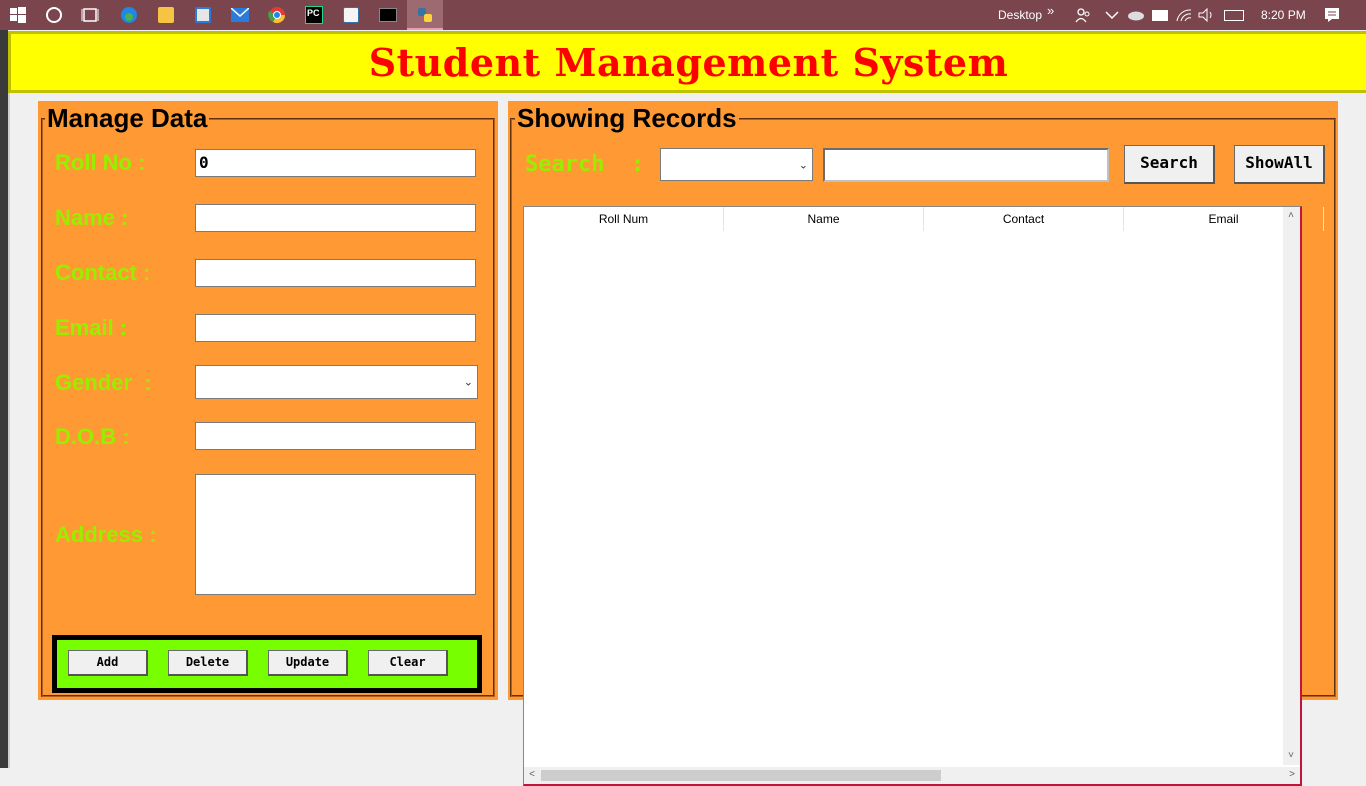  I want to click on window-edge, so click(4, 399).